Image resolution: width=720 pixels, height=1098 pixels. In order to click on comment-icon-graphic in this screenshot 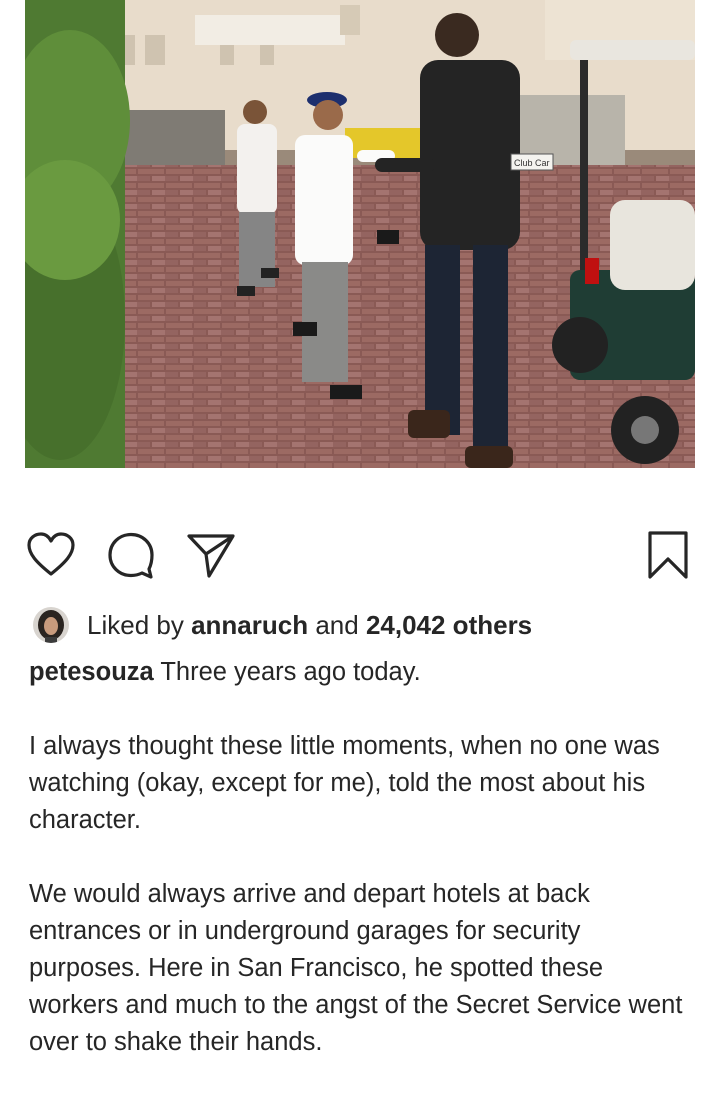, I will do `click(131, 555)`.